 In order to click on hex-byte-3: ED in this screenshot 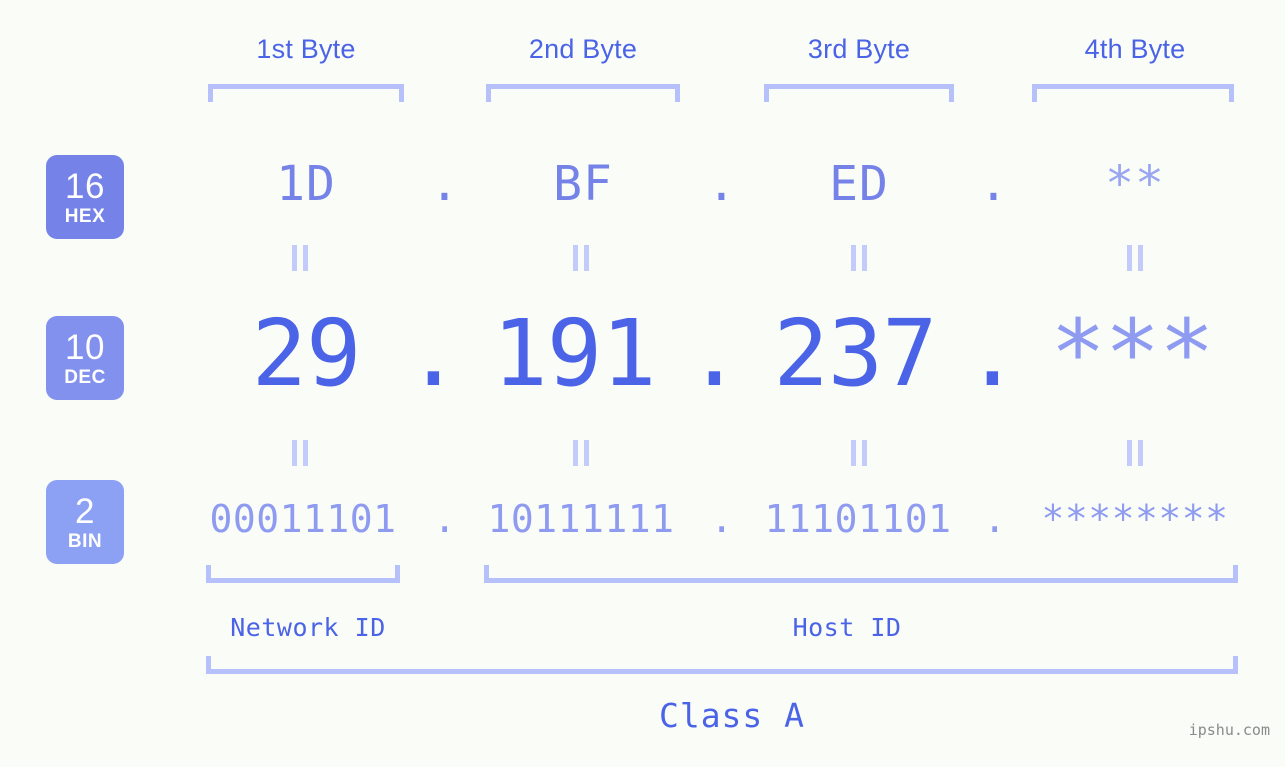, I will do `click(859, 184)`.